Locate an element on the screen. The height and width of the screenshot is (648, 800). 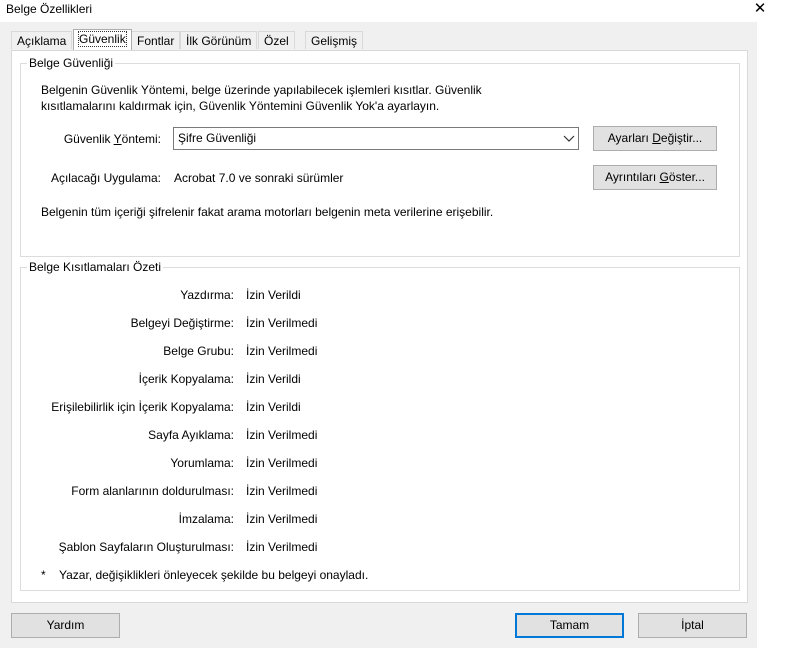
restriction-label: İmzalama: is located at coordinates (206, 519).